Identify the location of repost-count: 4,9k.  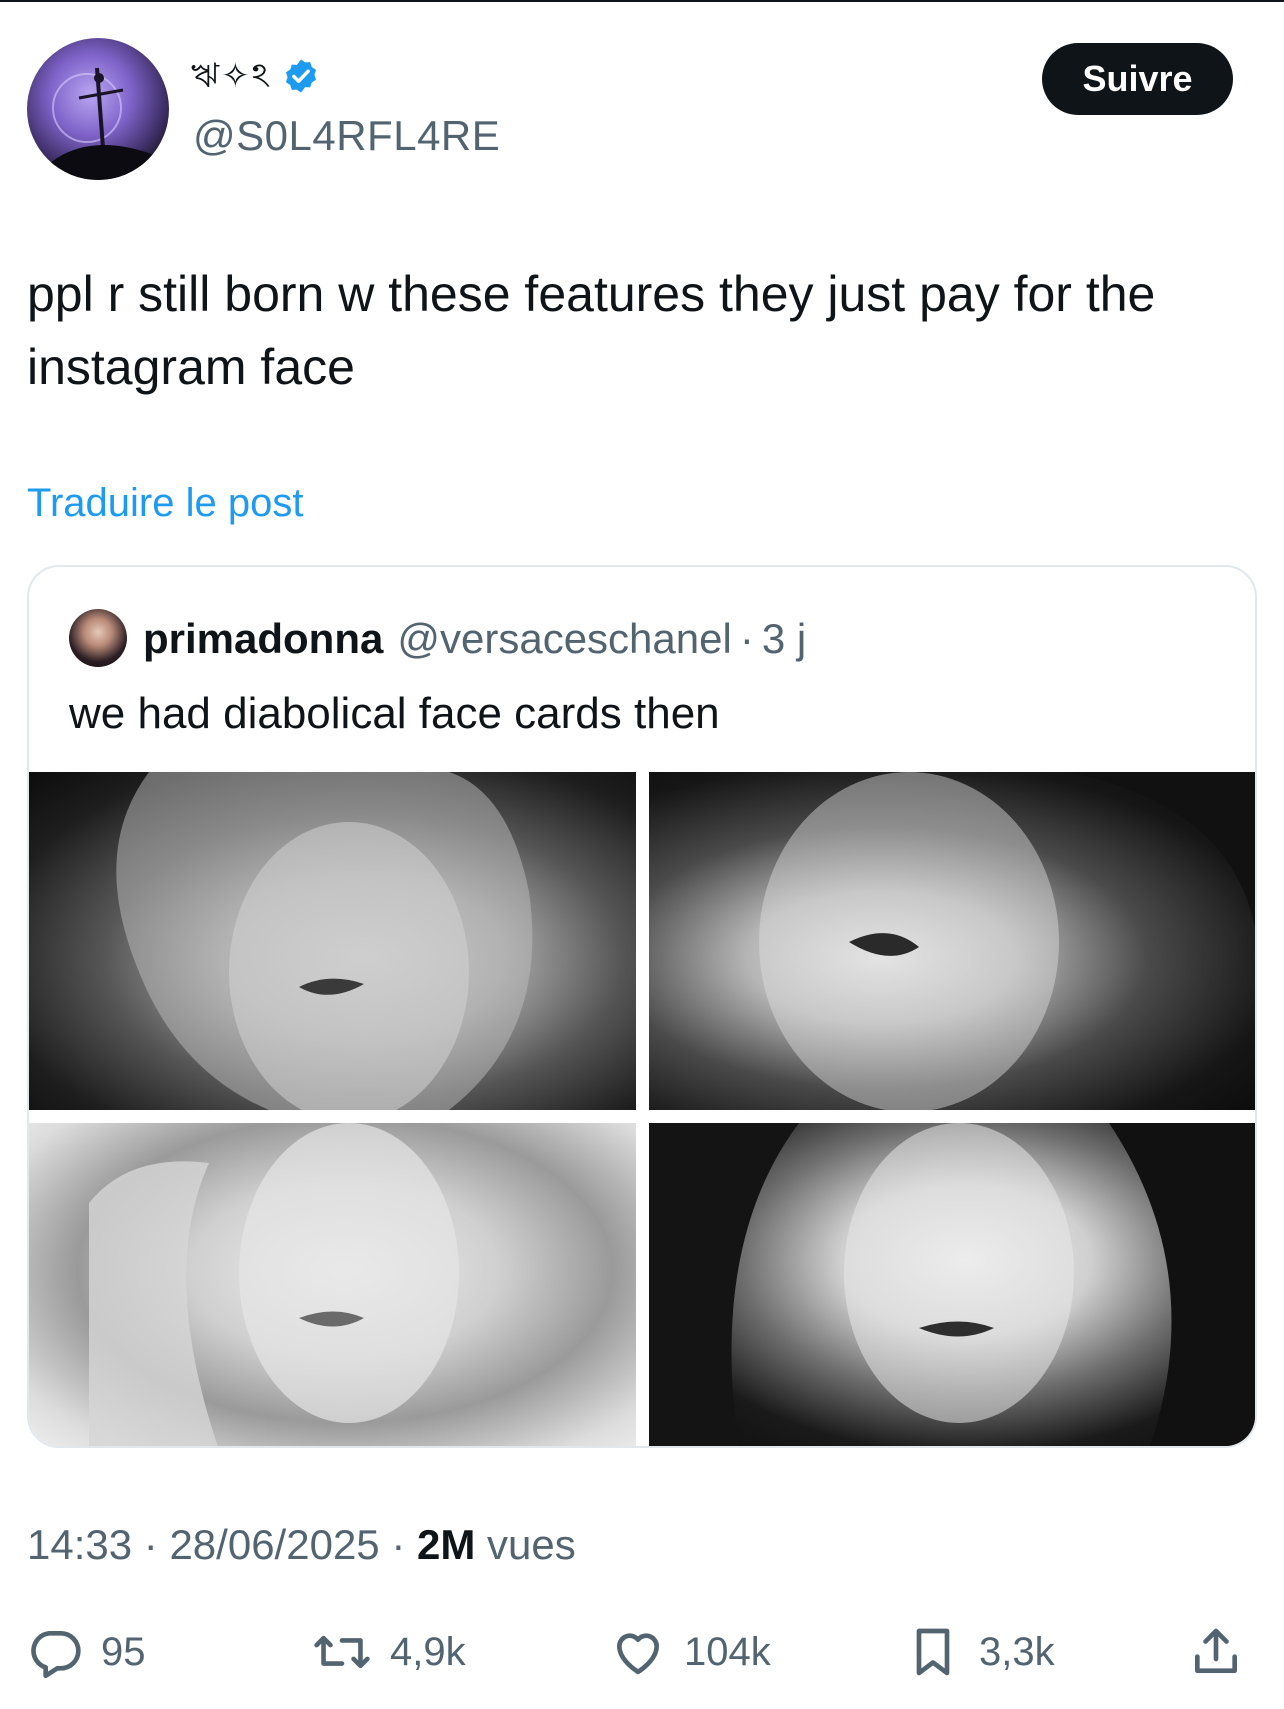
(428, 1651).